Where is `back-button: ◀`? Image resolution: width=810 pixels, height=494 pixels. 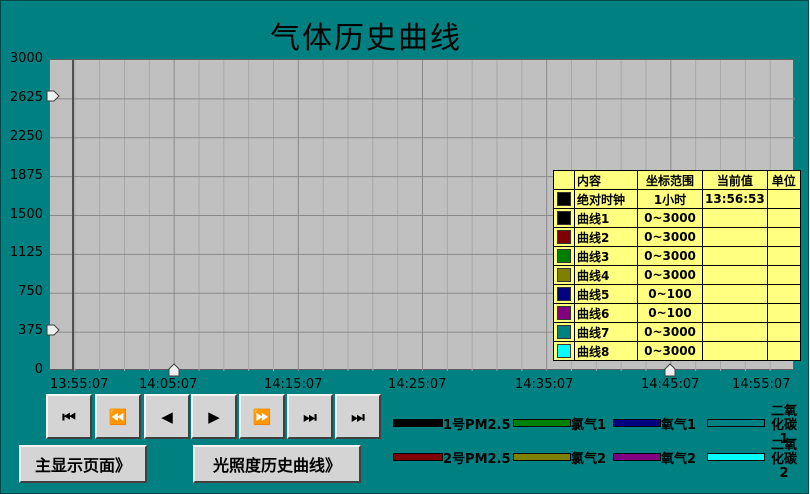 back-button: ◀ is located at coordinates (167, 416).